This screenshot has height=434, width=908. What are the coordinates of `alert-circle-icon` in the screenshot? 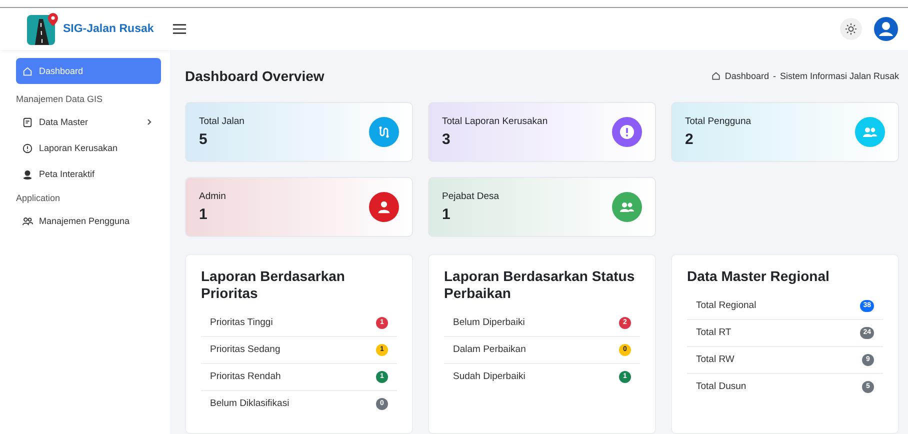 It's located at (27, 148).